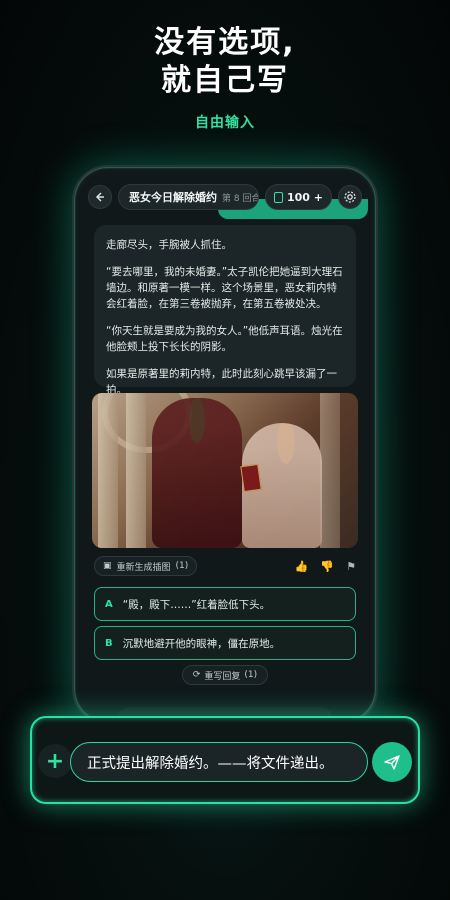 This screenshot has height=900, width=450. I want to click on credits-button: 100 +, so click(298, 197).